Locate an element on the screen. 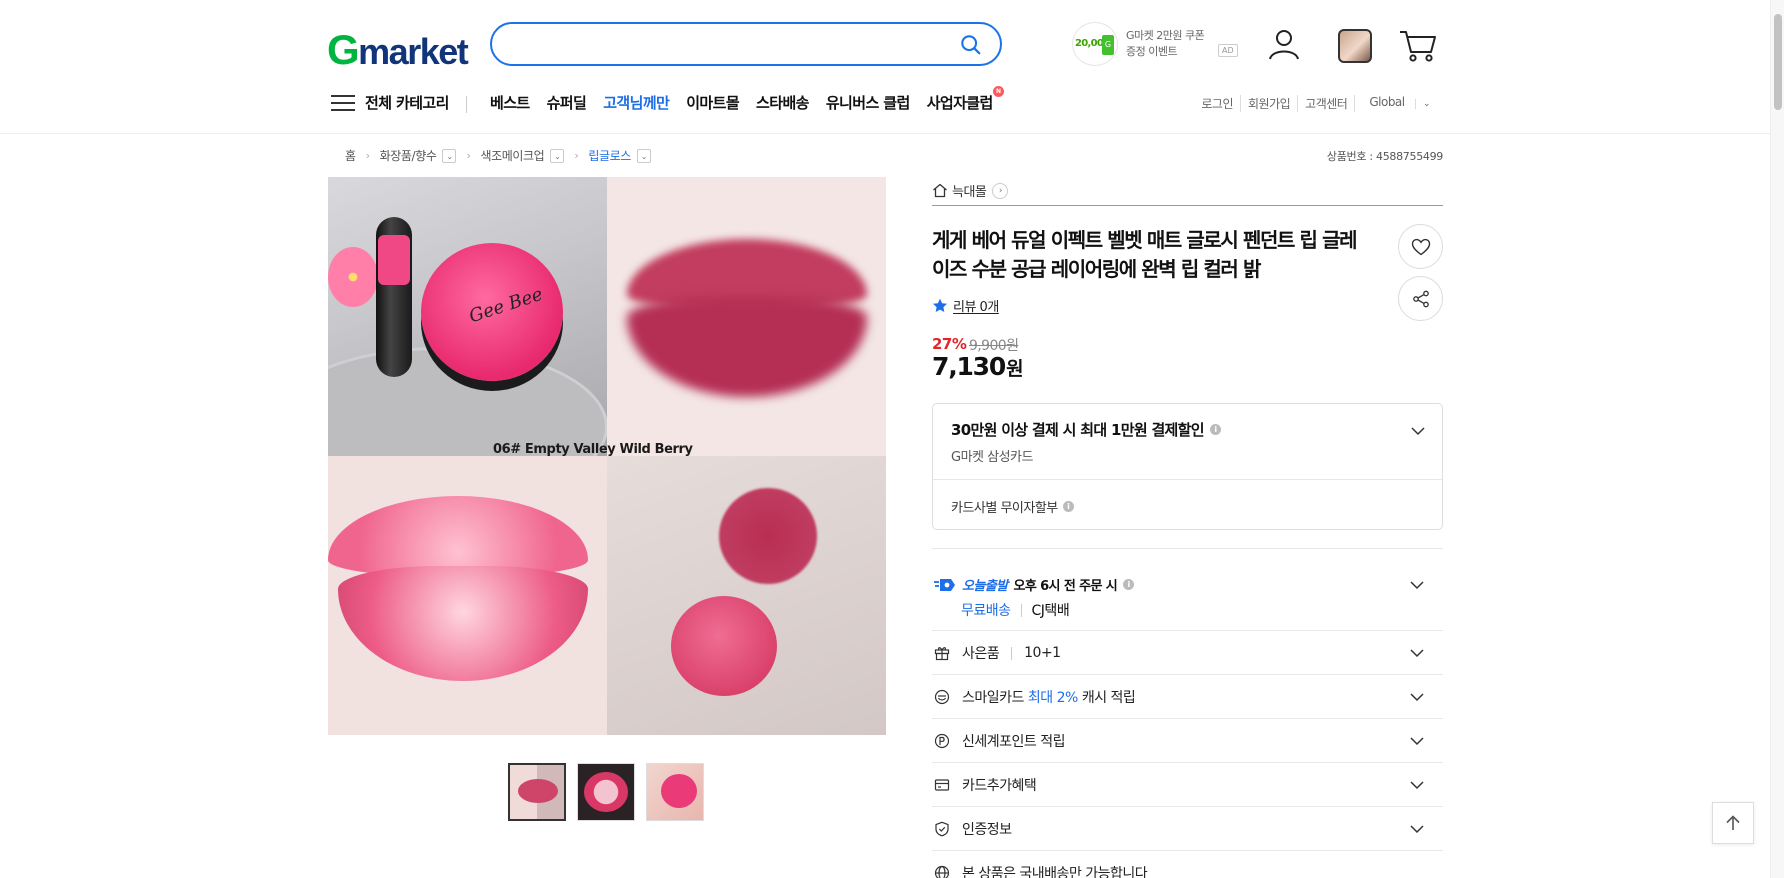 Image resolution: width=1784 pixels, height=878 pixels. store-link: 늑대몰 › is located at coordinates (970, 190).